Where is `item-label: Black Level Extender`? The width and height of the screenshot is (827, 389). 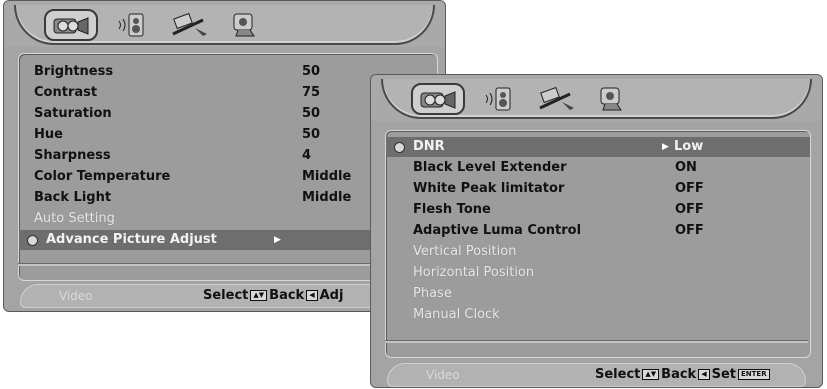 item-label: Black Level Extender is located at coordinates (490, 167).